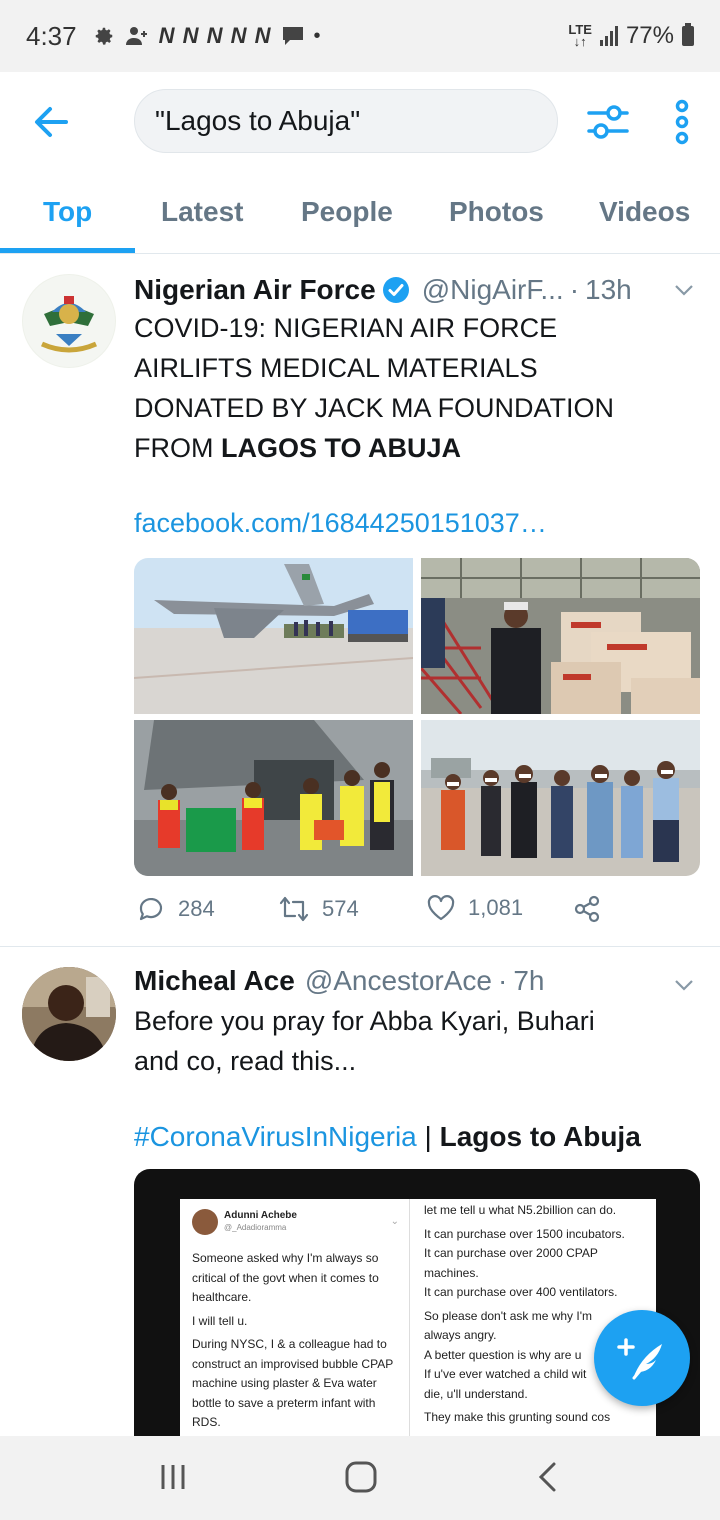 Image resolution: width=720 pixels, height=1520 pixels. Describe the element at coordinates (255, 290) in the screenshot. I see `author-name: Nigerian Air Force` at that location.